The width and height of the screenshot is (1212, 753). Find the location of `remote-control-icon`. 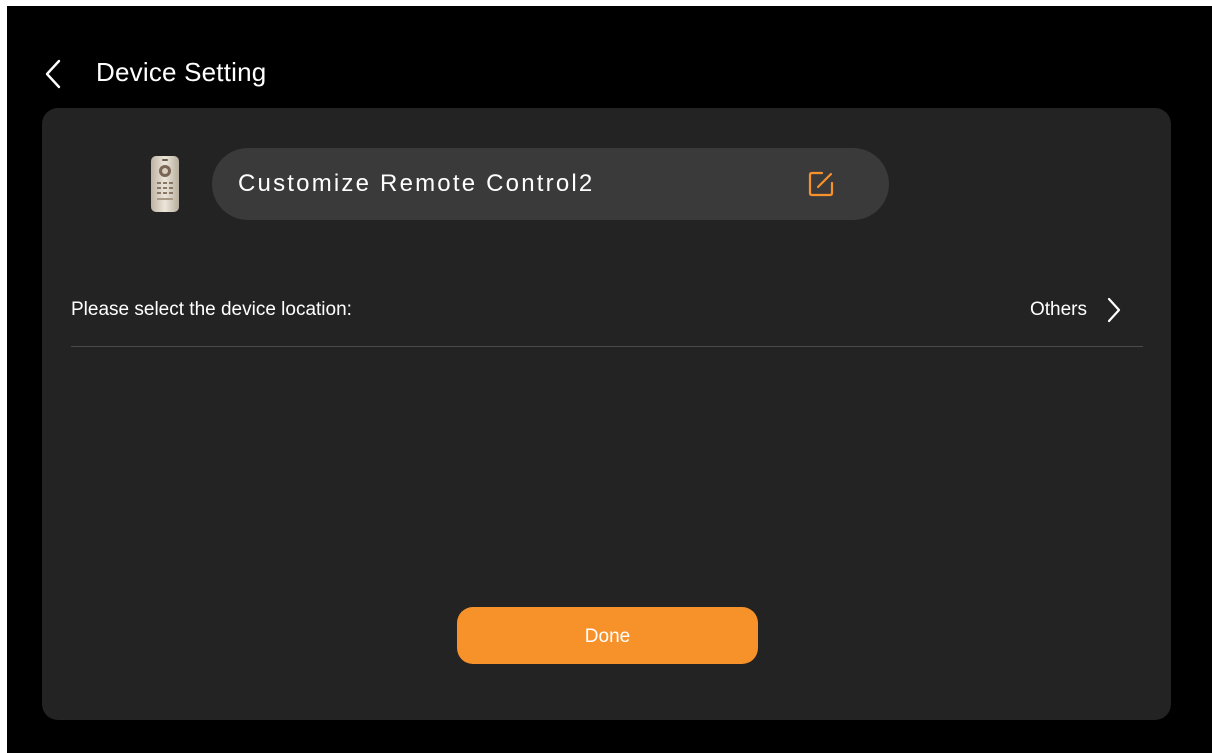

remote-control-icon is located at coordinates (165, 184).